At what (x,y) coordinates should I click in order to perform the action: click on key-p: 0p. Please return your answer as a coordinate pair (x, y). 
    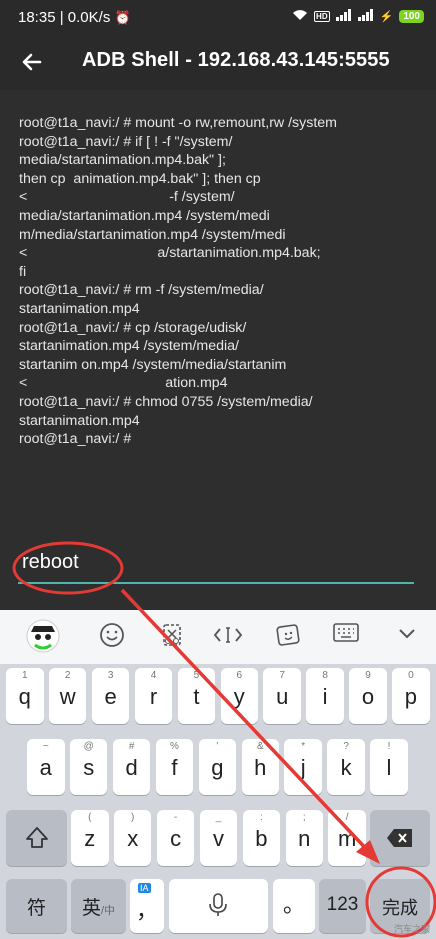
    Looking at the image, I should click on (411, 696).